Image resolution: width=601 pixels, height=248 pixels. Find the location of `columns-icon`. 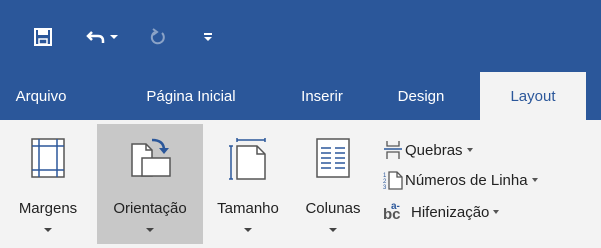

columns-icon is located at coordinates (333, 158).